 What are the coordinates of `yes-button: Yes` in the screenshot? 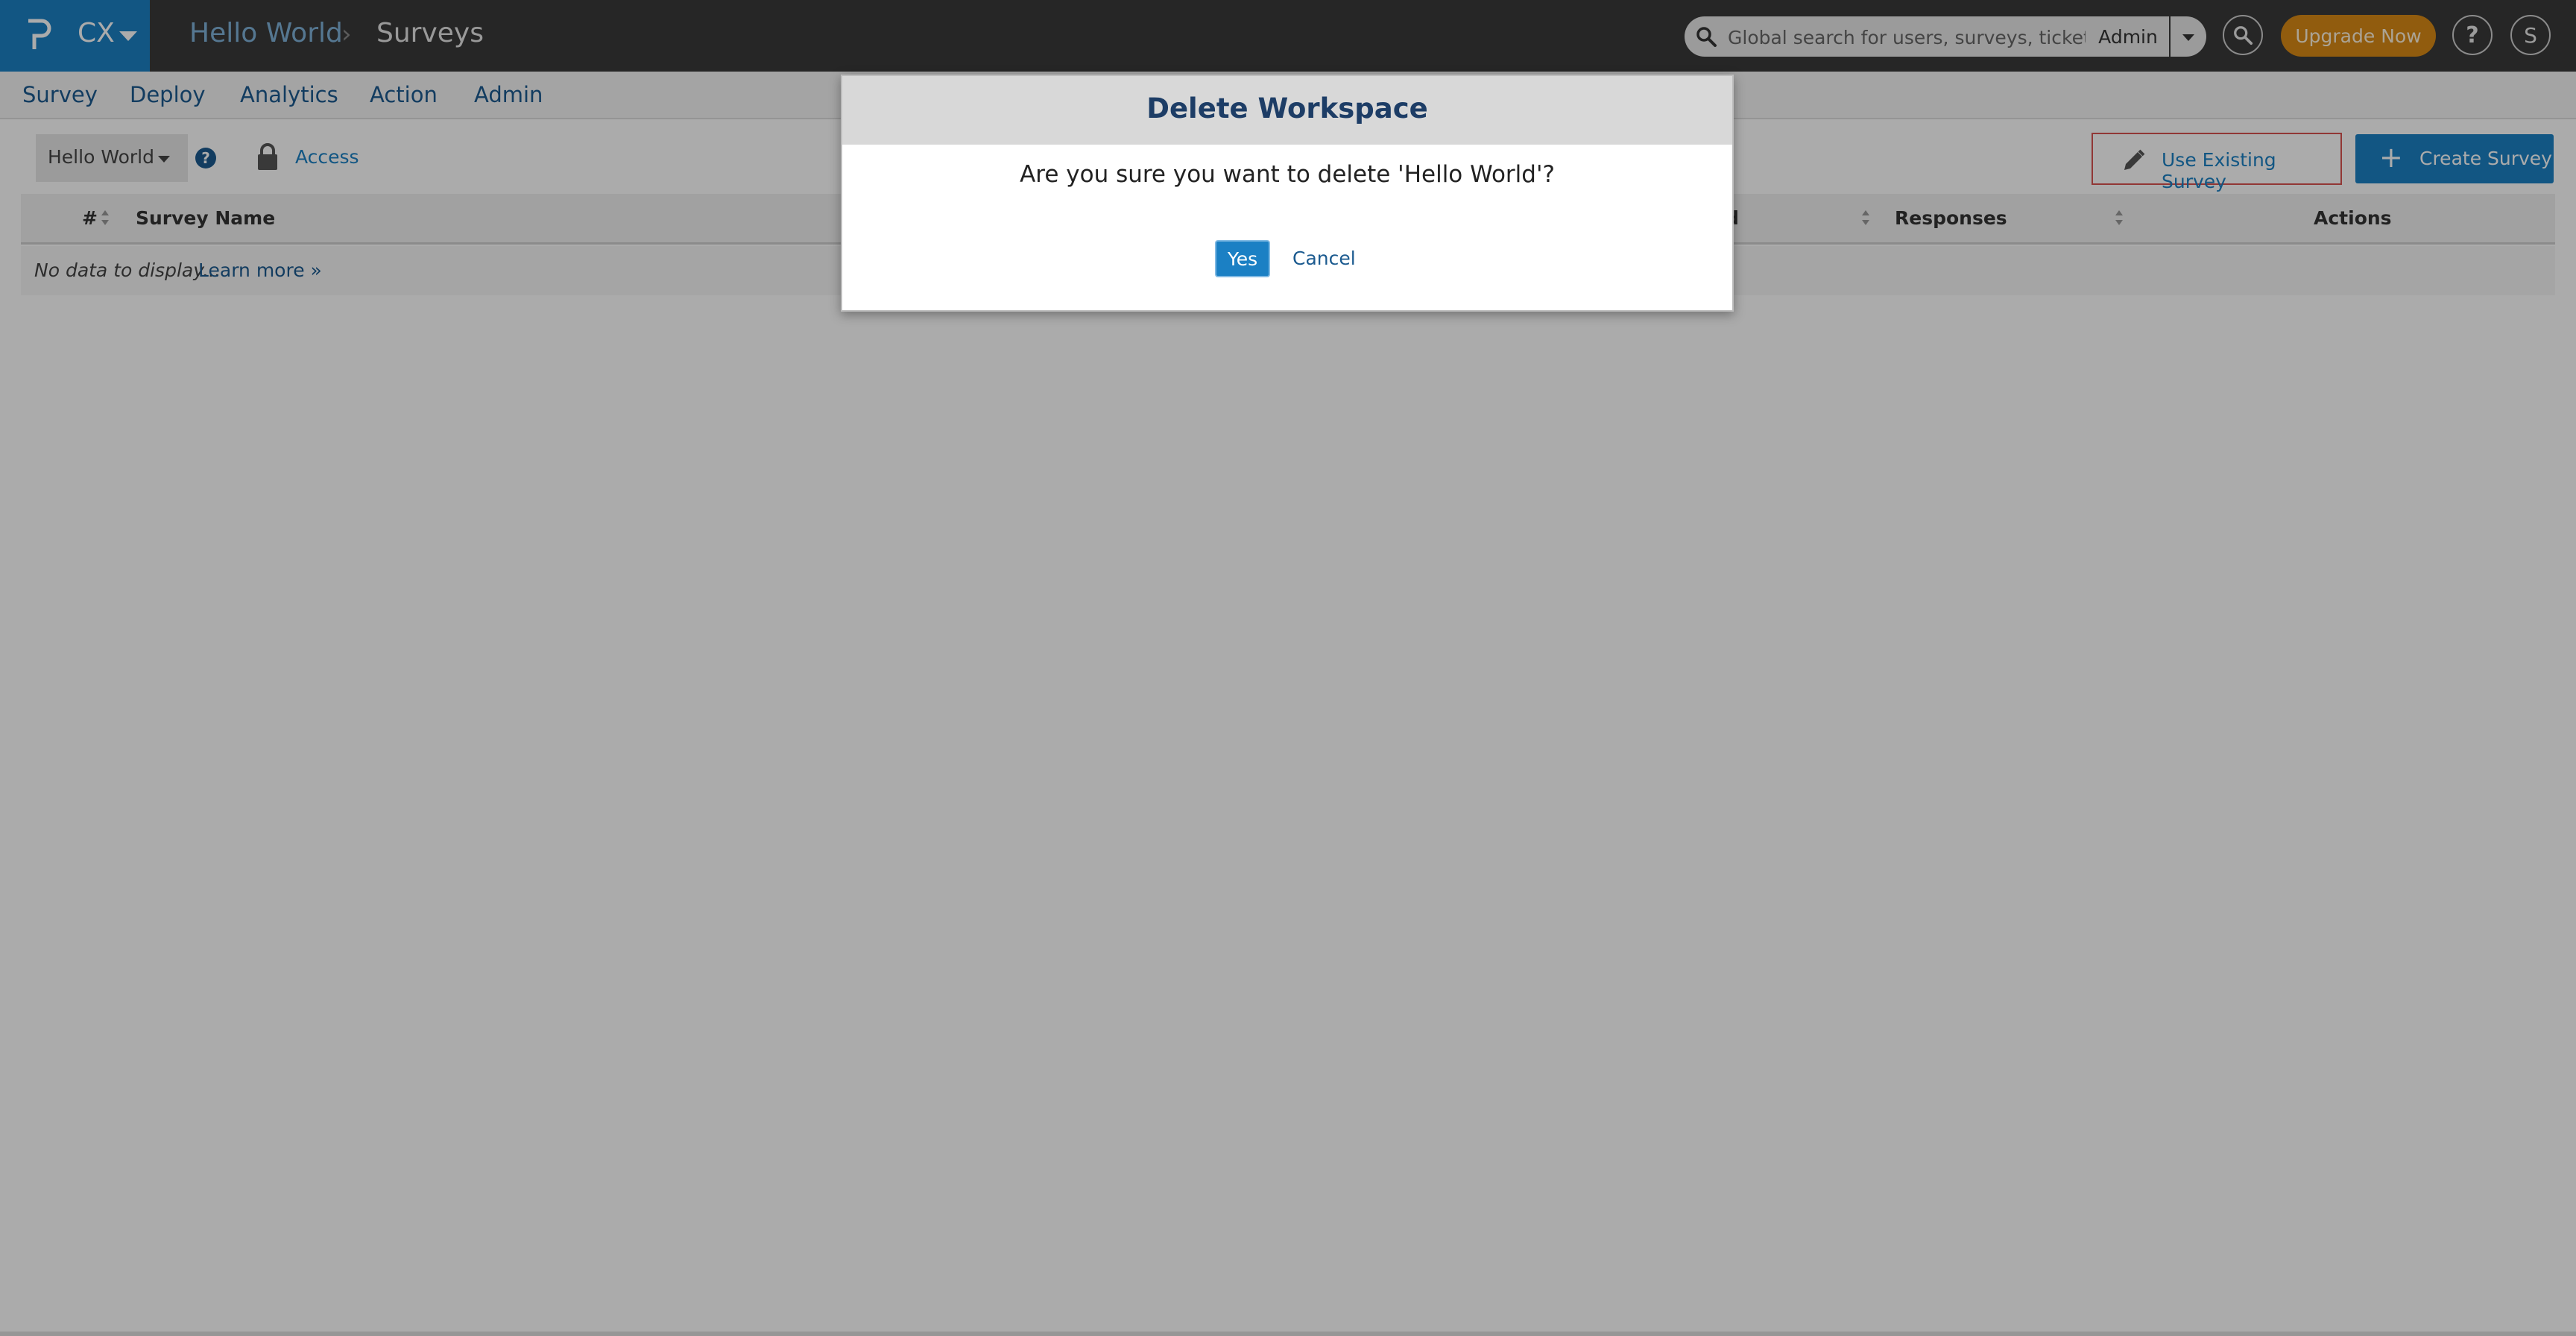 It's located at (1242, 258).